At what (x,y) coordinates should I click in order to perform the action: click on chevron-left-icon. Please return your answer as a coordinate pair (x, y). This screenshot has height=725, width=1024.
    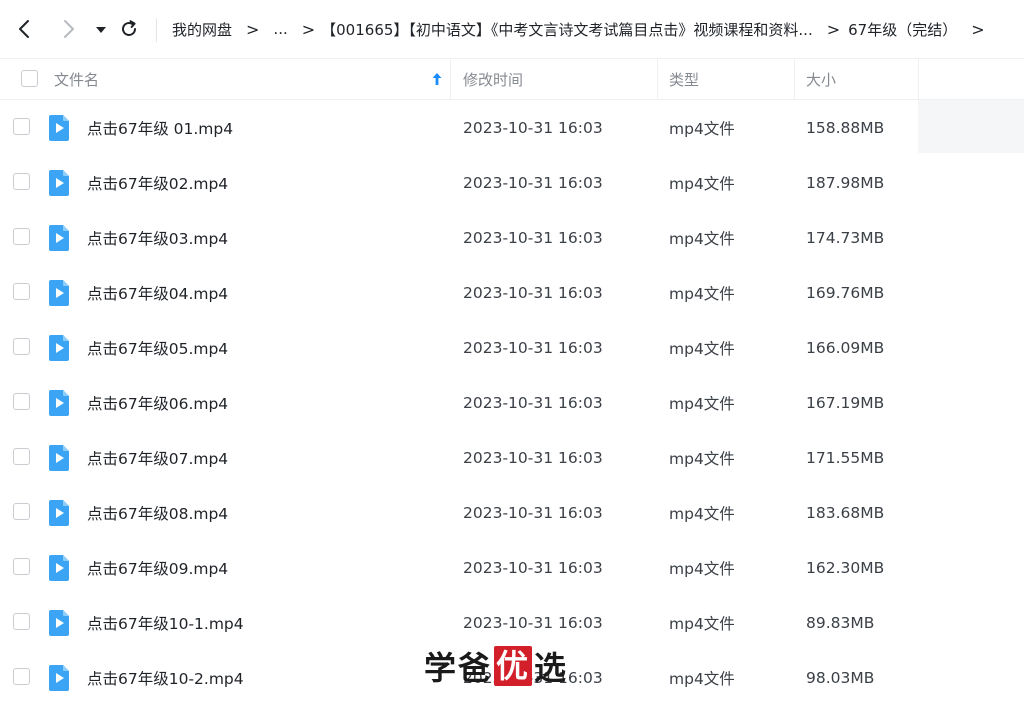
    Looking at the image, I should click on (24, 29).